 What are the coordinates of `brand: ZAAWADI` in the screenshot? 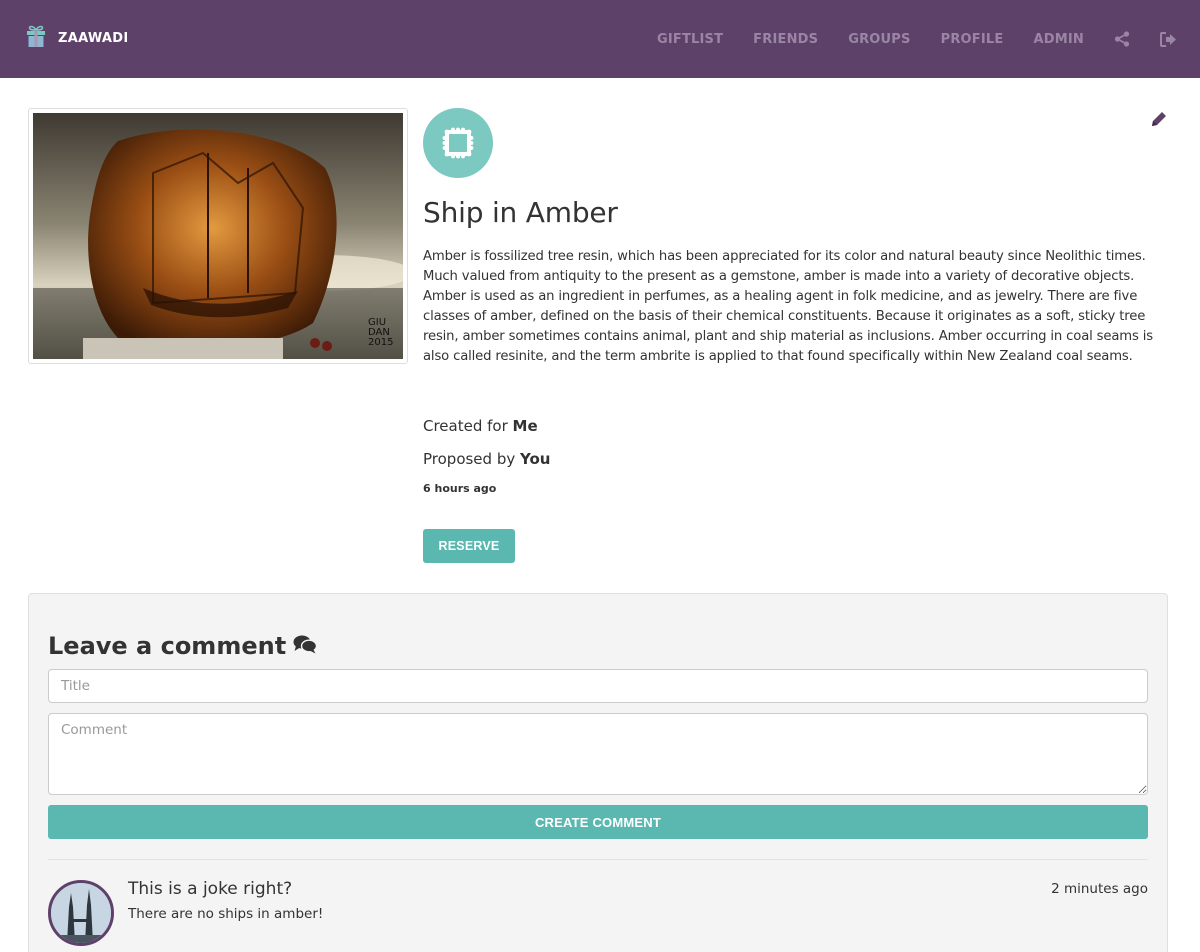 It's located at (77, 38).